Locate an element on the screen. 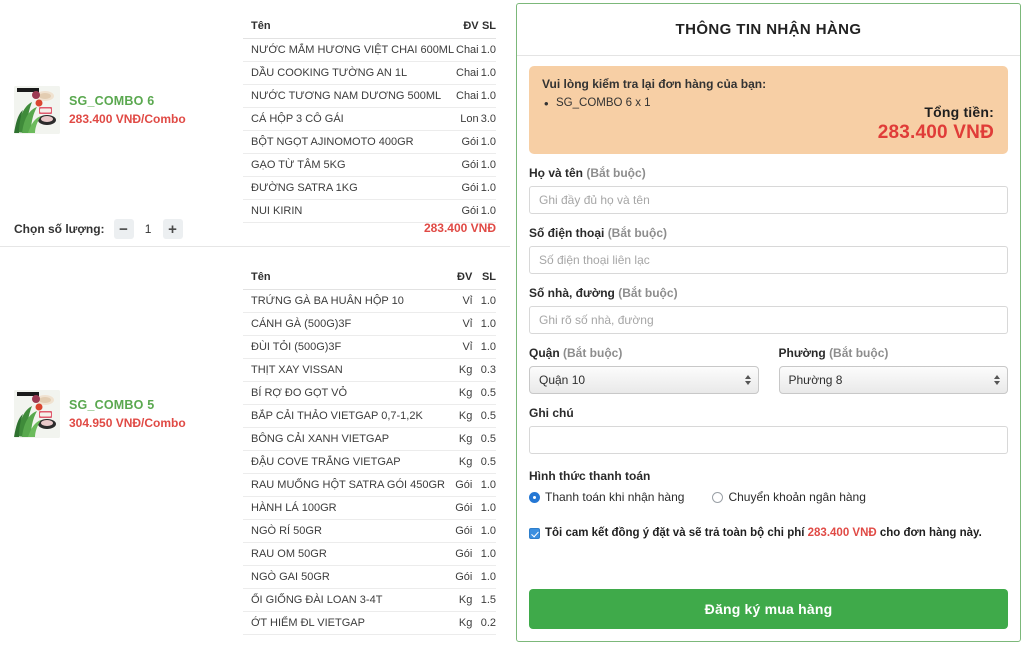 The height and width of the screenshot is (645, 1024). note-input is located at coordinates (768, 440).